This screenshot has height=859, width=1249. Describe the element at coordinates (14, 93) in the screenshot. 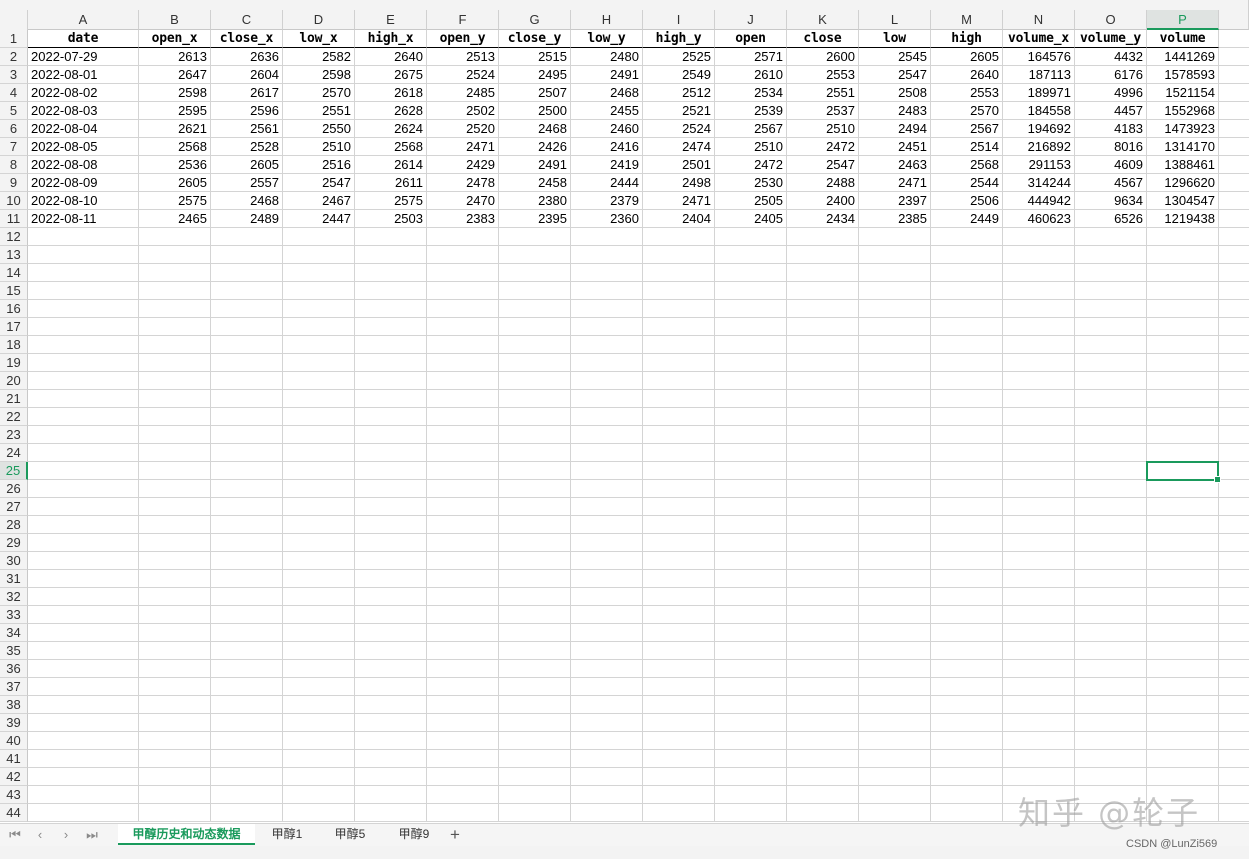

I see `row-header-4: 4` at that location.